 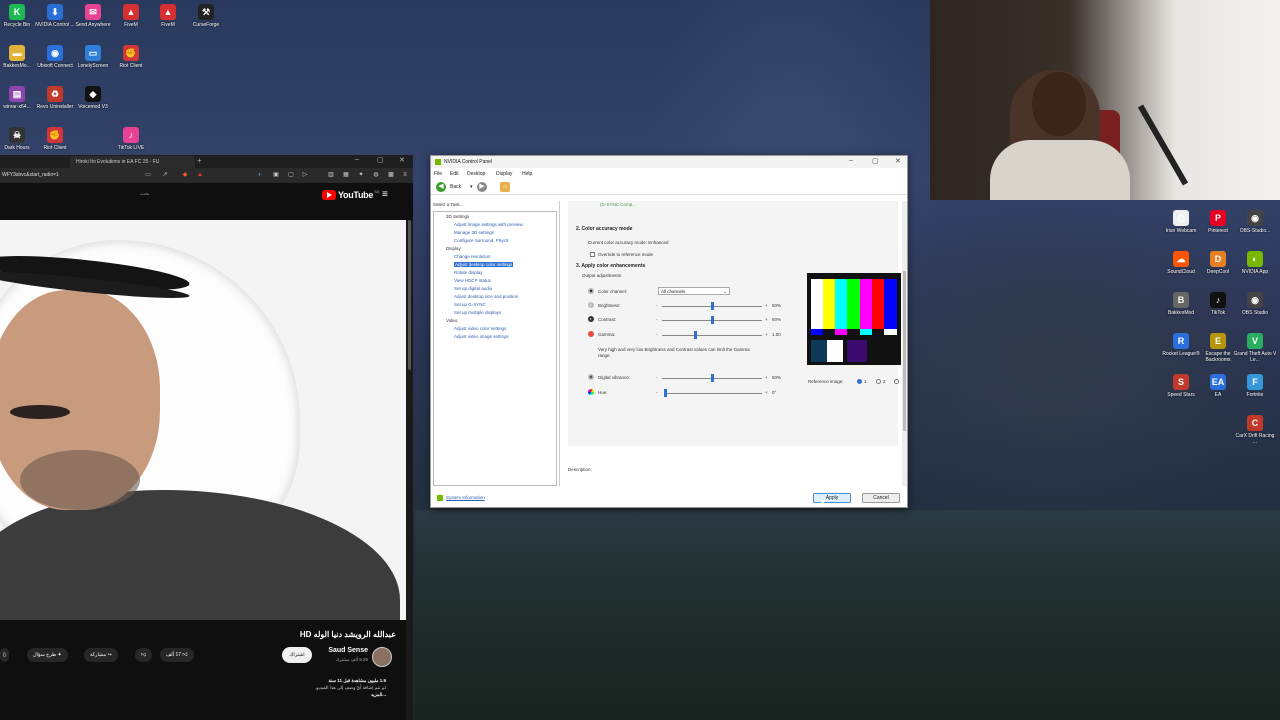 What do you see at coordinates (476, 174) in the screenshot?
I see `menu-desktop: Desktop` at bounding box center [476, 174].